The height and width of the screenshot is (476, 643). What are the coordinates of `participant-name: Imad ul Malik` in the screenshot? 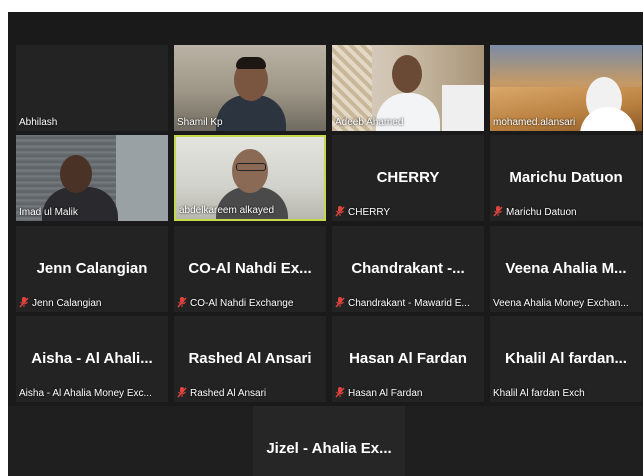 It's located at (48, 212).